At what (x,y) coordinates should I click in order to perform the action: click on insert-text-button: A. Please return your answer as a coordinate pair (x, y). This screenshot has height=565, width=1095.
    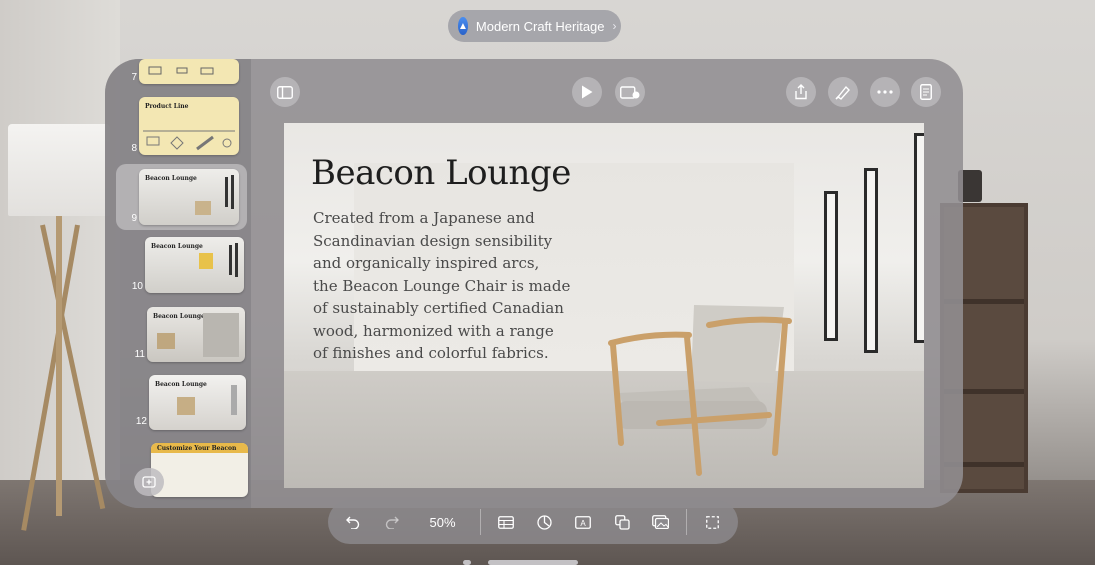
    Looking at the image, I should click on (583, 522).